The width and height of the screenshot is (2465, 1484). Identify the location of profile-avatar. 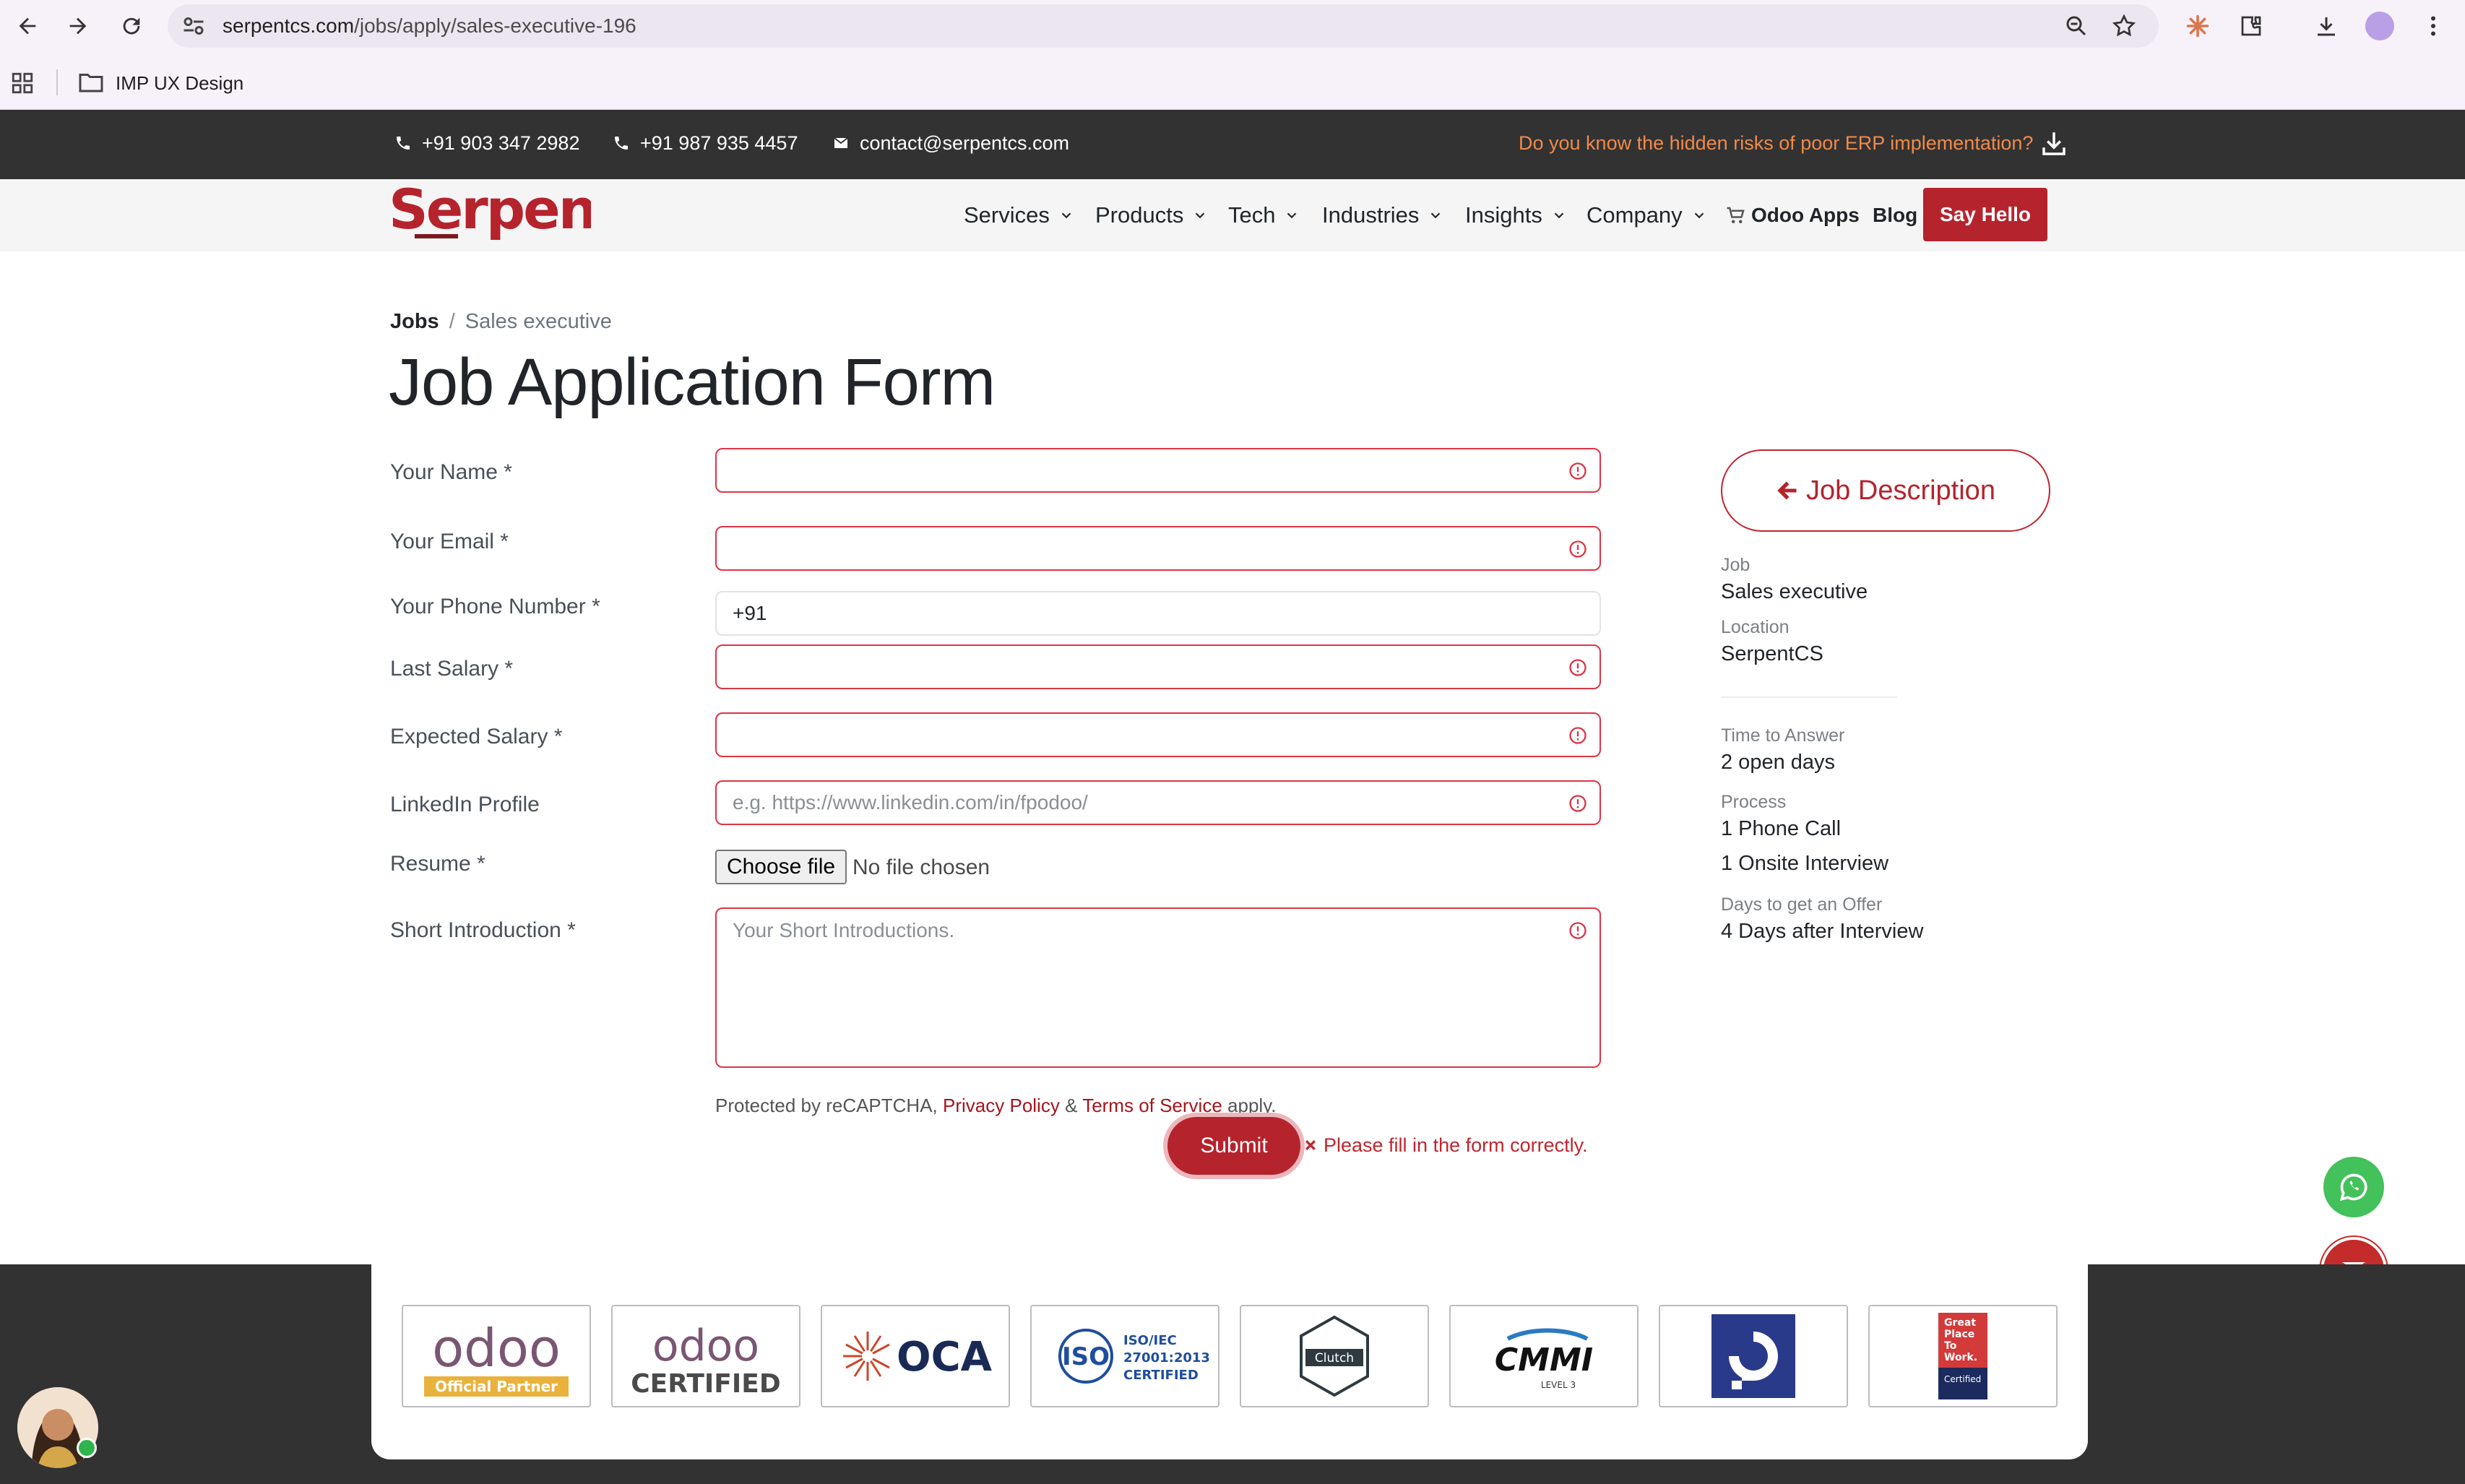
(2380, 26).